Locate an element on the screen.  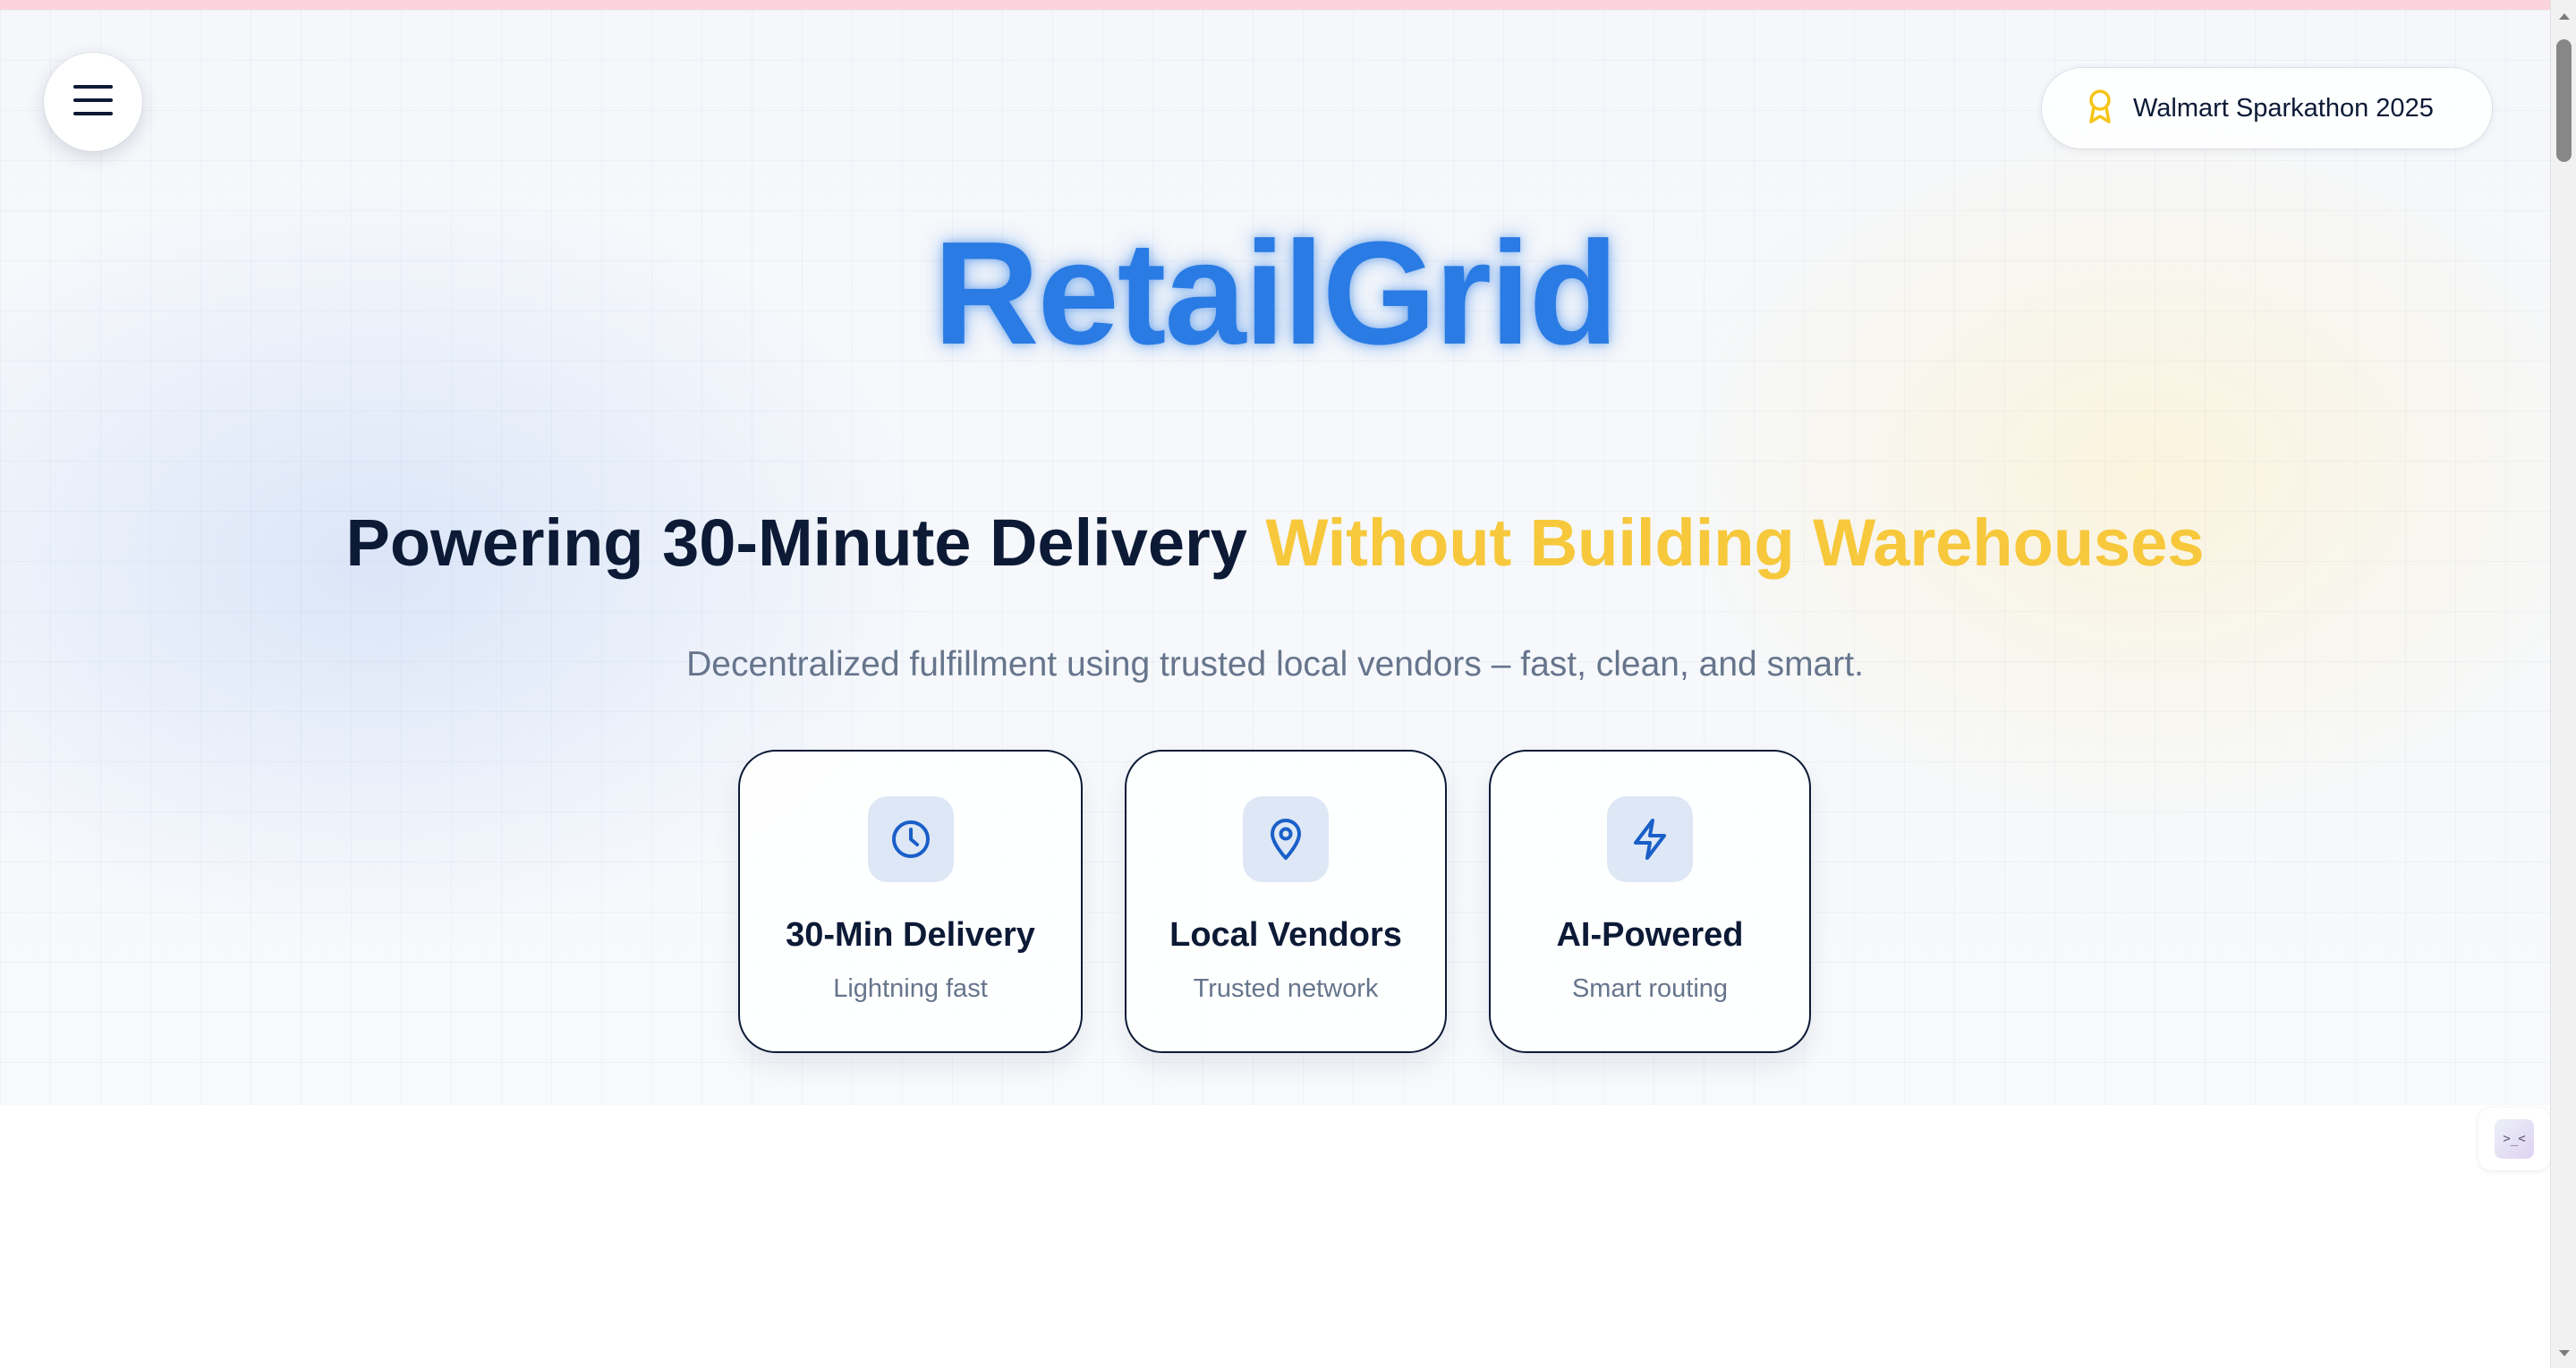
vertical-scrollbar is located at coordinates (2563, 684).